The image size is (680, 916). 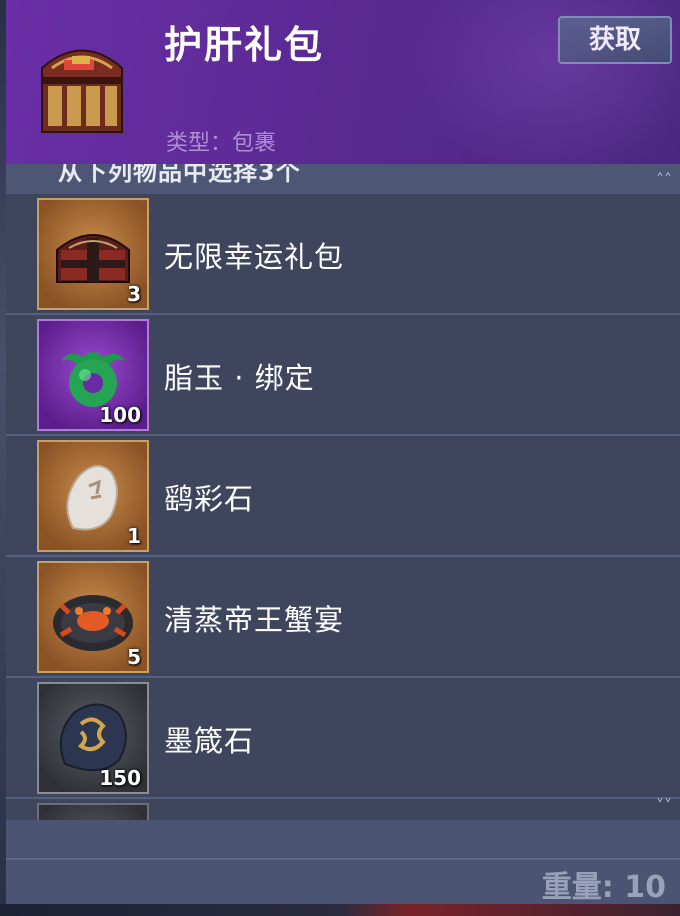 I want to click on item-name: 无限幸运礼包, so click(x=254, y=257).